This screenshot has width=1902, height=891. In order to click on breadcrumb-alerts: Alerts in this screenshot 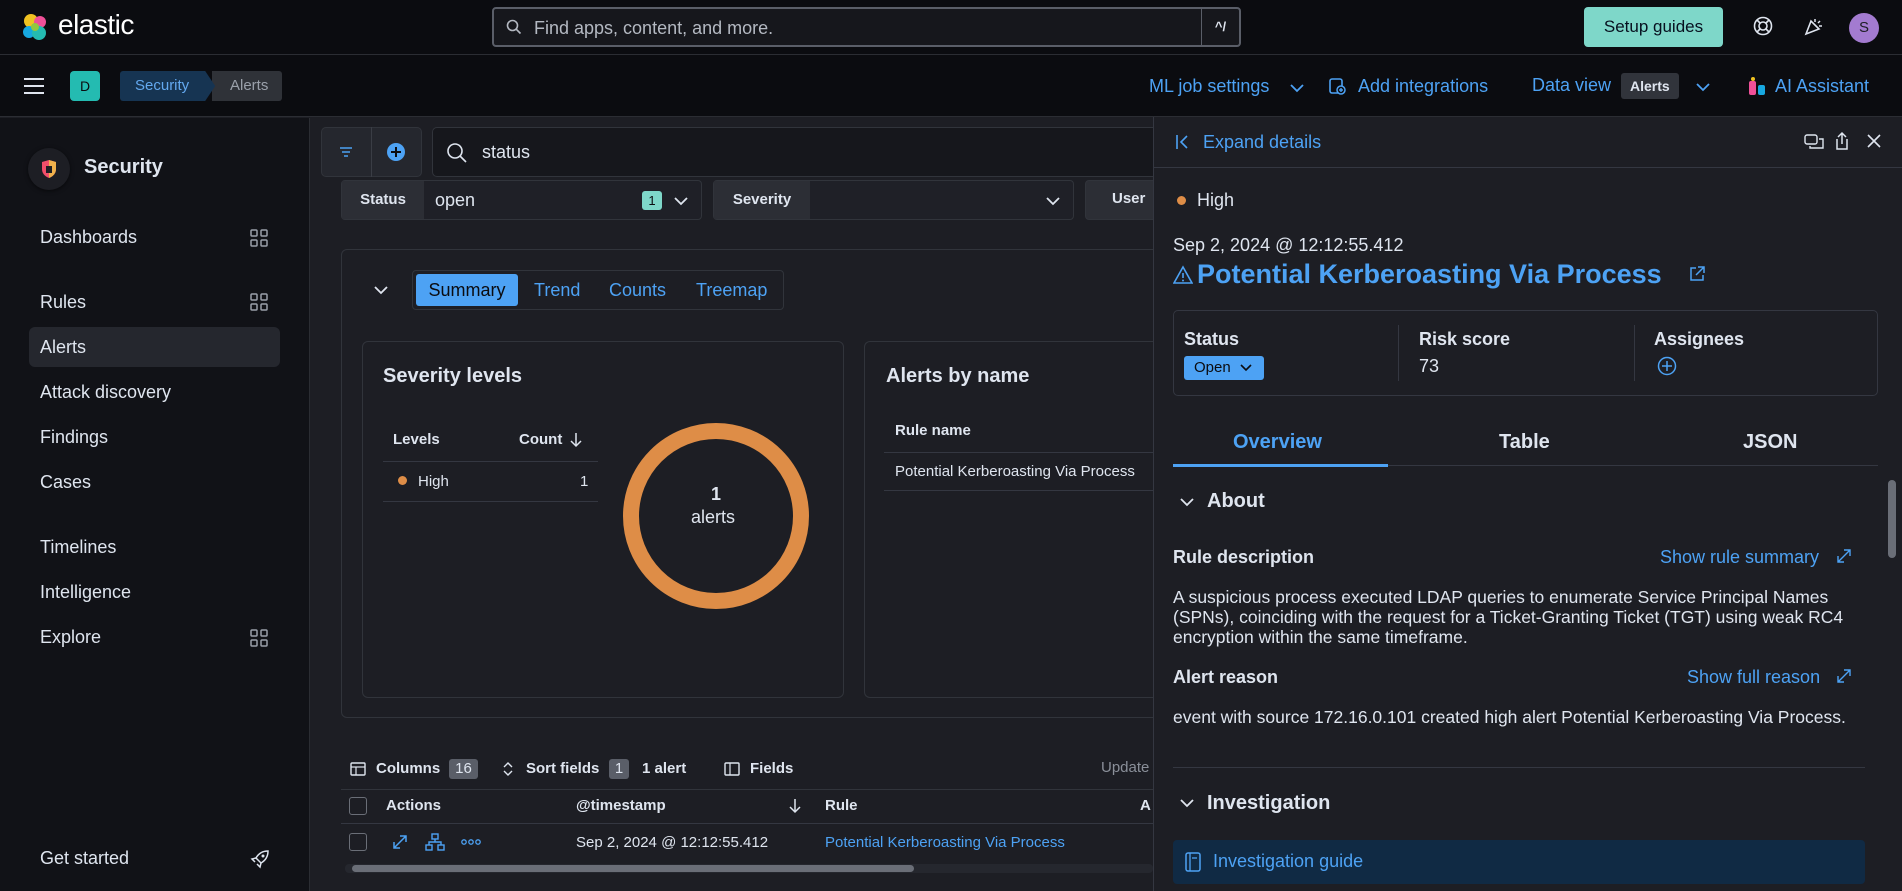, I will do `click(247, 86)`.